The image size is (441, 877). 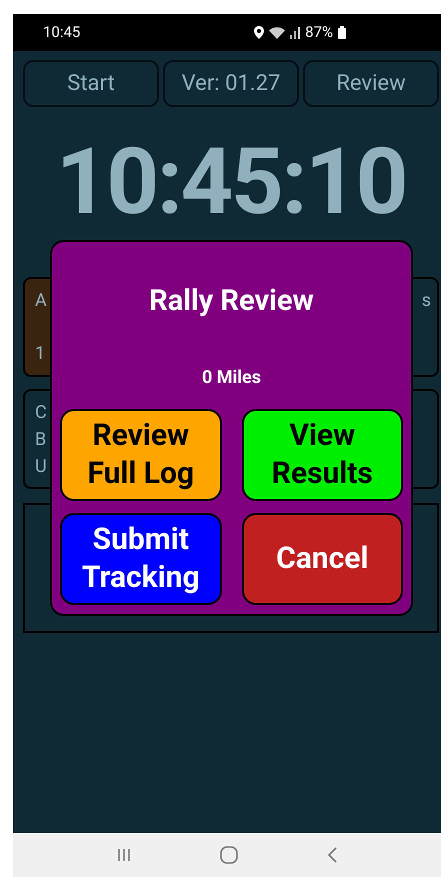 I want to click on back-icon, so click(x=331, y=855).